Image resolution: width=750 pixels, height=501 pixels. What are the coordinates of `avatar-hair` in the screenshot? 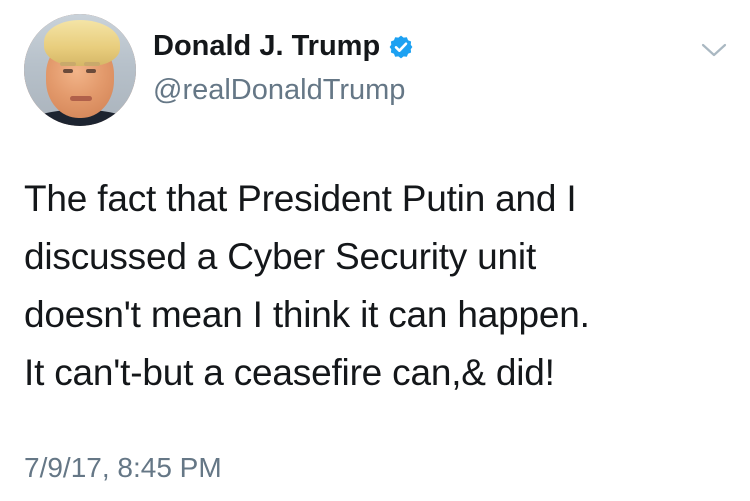 It's located at (82, 43).